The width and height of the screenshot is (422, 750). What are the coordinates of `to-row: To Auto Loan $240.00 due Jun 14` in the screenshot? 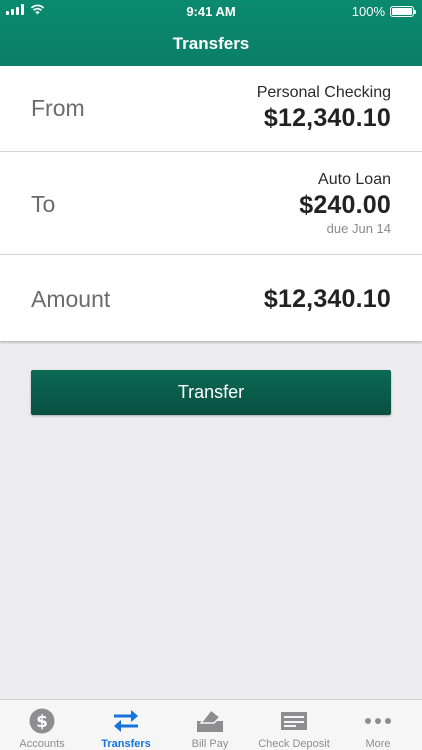 It's located at (211, 203).